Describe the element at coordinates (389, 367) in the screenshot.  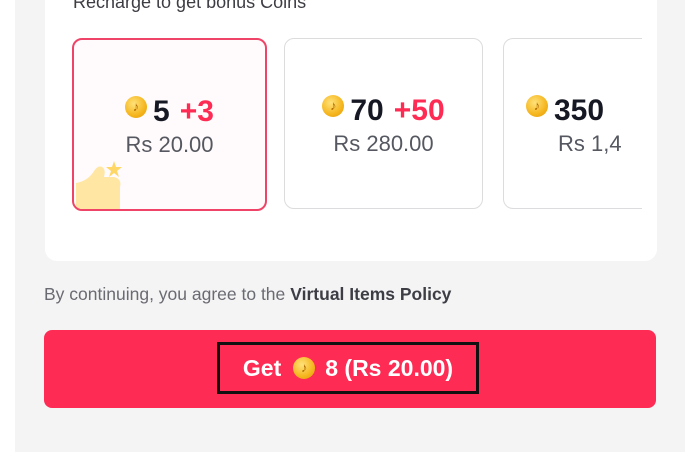
I see `get-button-amount: 8 (Rs 20.00)` at that location.